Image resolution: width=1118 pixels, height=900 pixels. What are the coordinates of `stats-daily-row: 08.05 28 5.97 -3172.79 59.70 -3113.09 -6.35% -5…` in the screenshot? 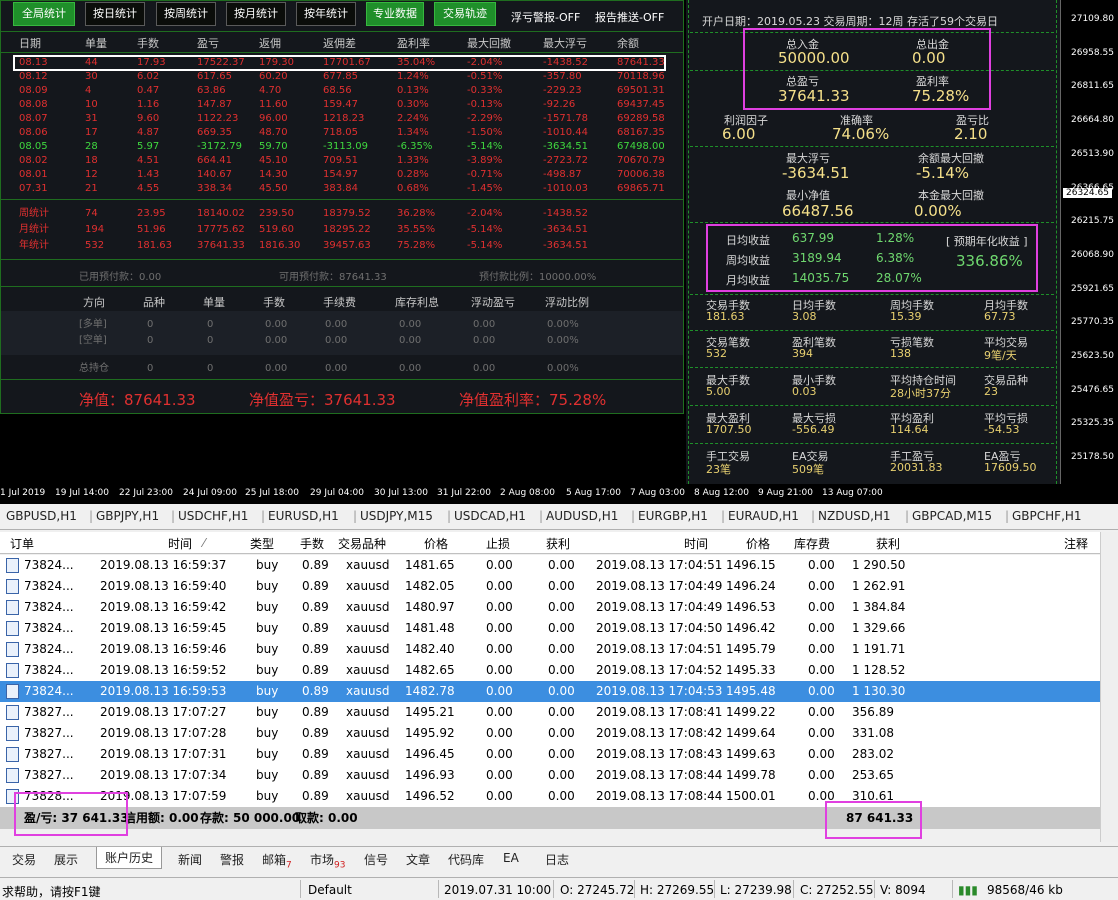 It's located at (342, 147).